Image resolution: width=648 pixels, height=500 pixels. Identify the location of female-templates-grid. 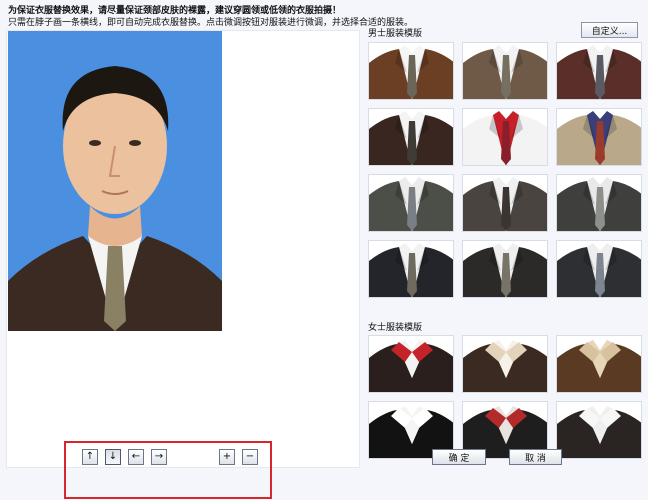
(505, 397).